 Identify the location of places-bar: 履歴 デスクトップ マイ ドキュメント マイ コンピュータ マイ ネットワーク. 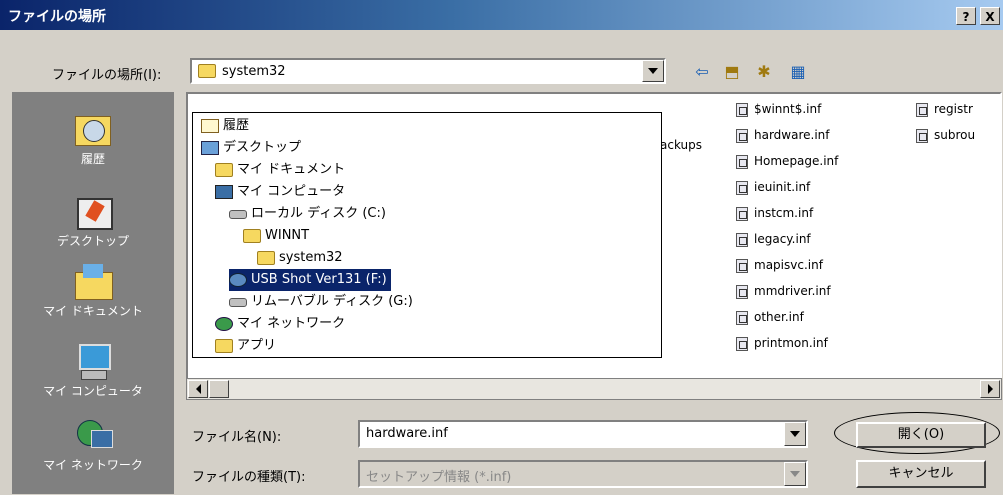
(93, 293).